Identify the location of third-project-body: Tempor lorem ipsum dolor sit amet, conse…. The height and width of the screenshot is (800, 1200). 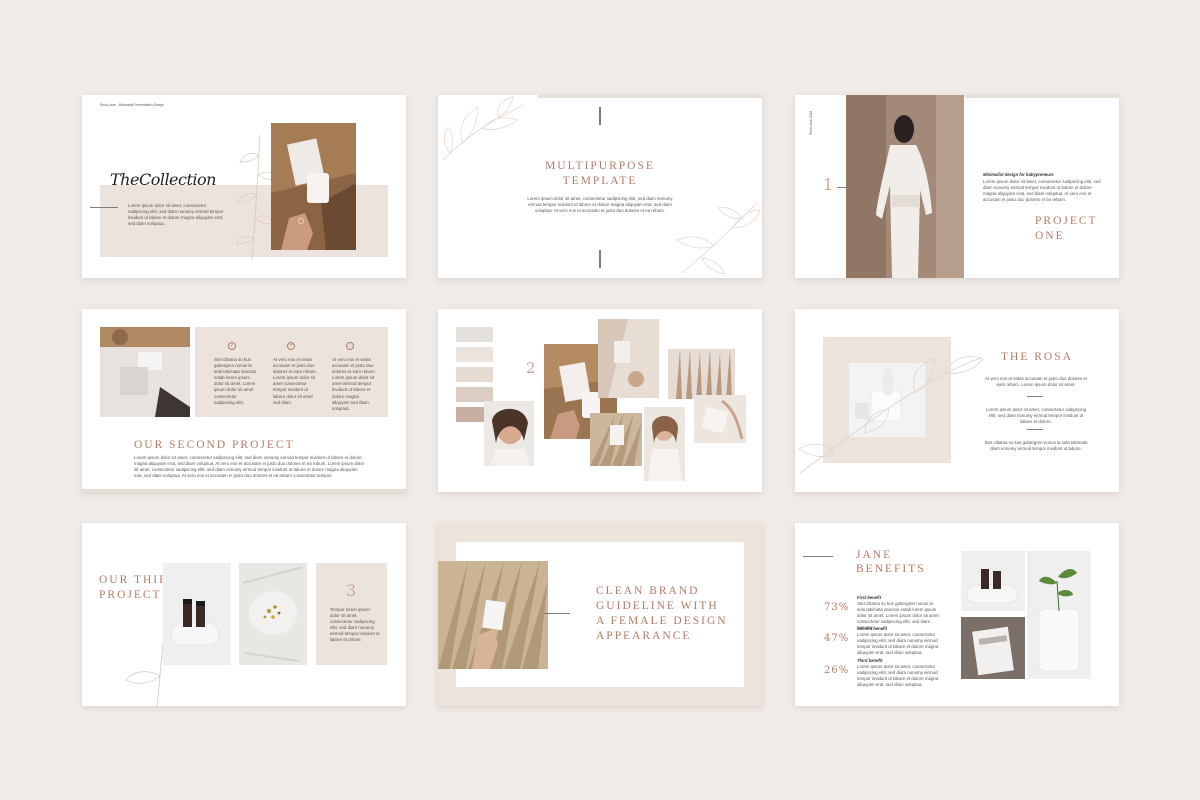
(355, 625).